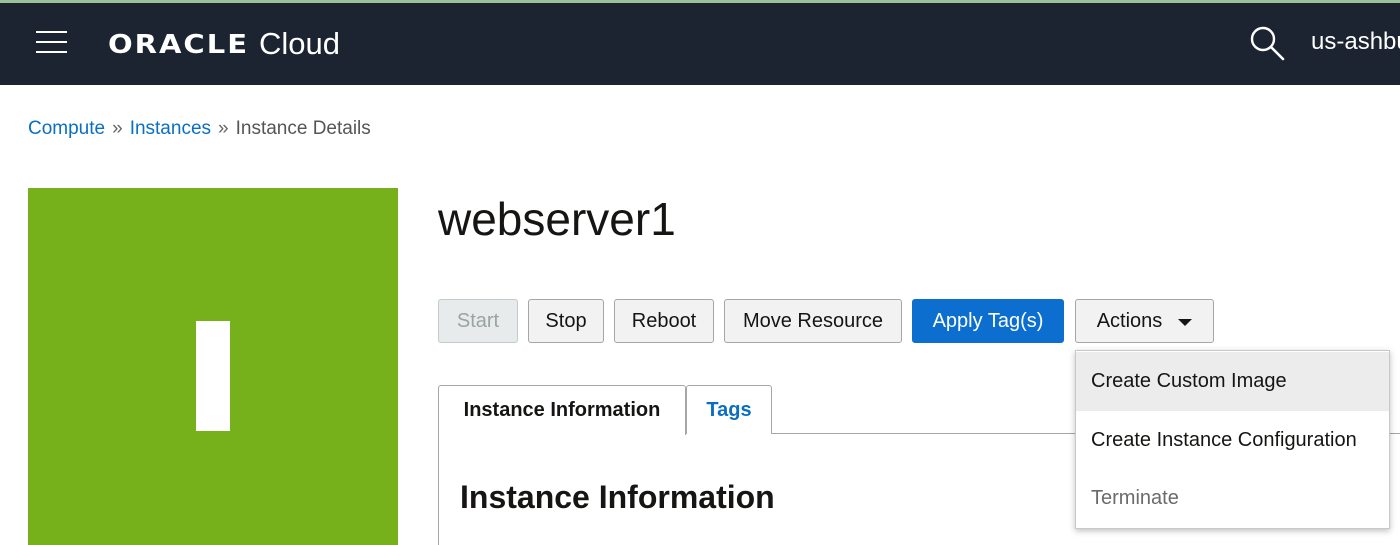 The height and width of the screenshot is (545, 1400). I want to click on logo-product: Cloud, so click(299, 43).